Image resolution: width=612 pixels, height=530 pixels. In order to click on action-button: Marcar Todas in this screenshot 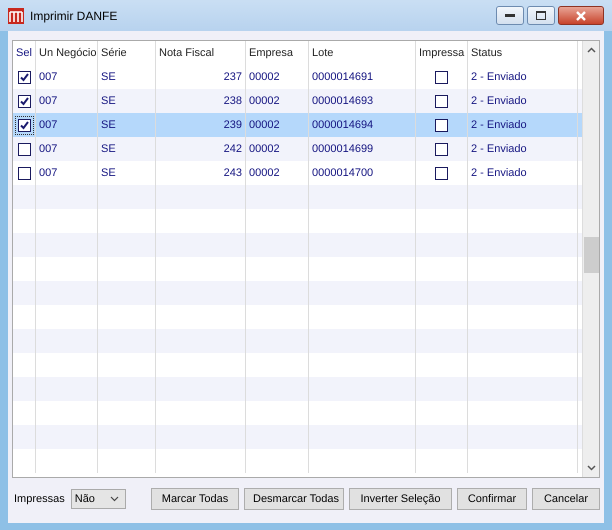, I will do `click(195, 499)`.